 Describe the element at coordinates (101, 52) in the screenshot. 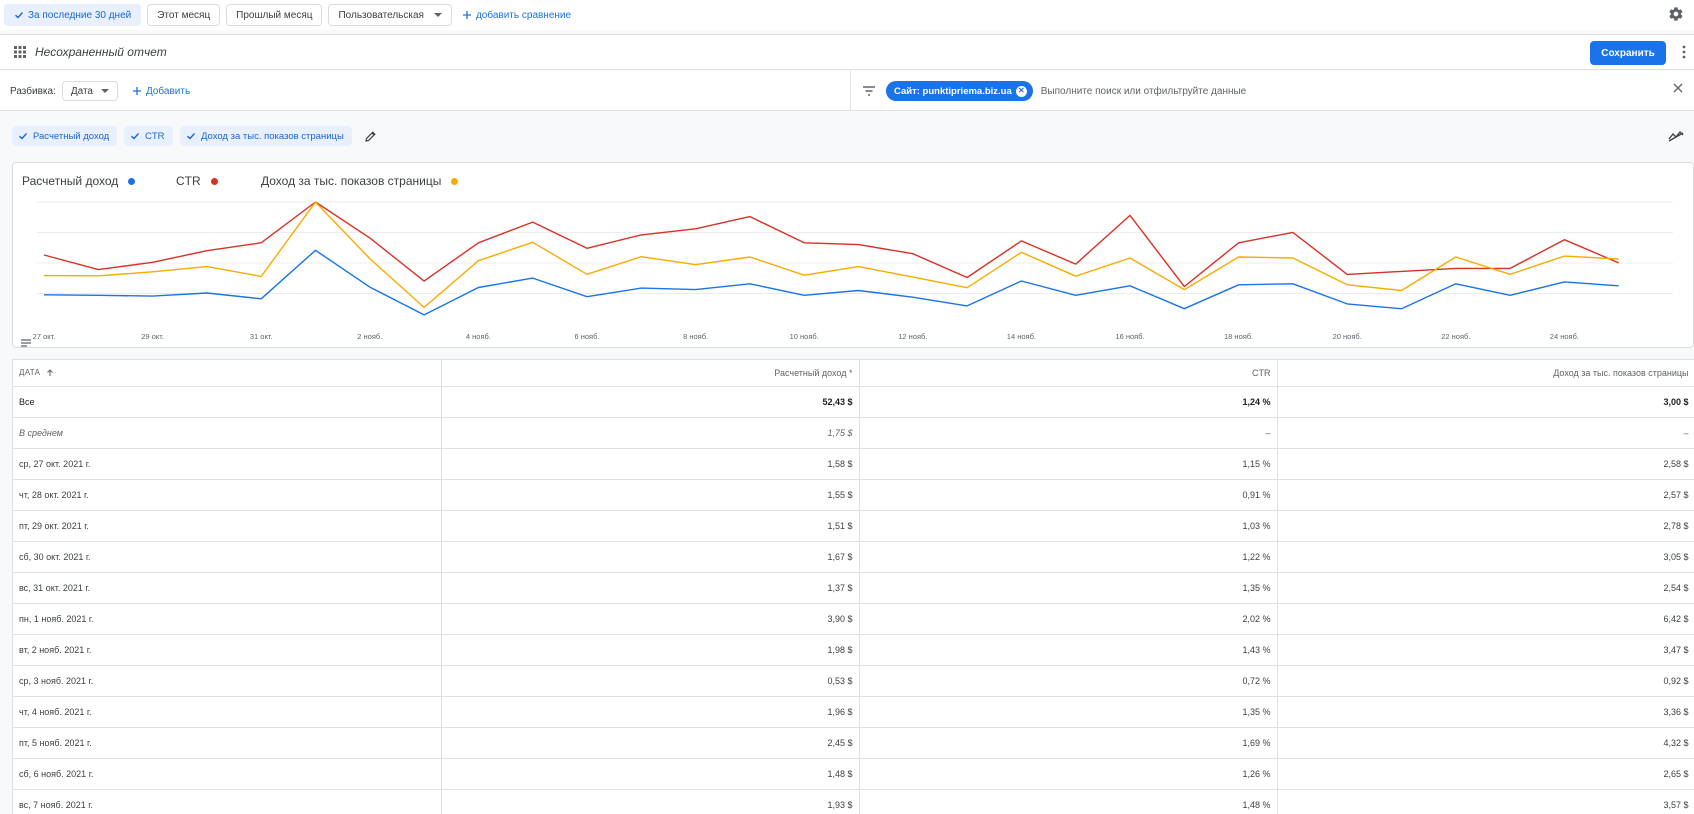

I see `report-title: Несохраненный отчет` at that location.